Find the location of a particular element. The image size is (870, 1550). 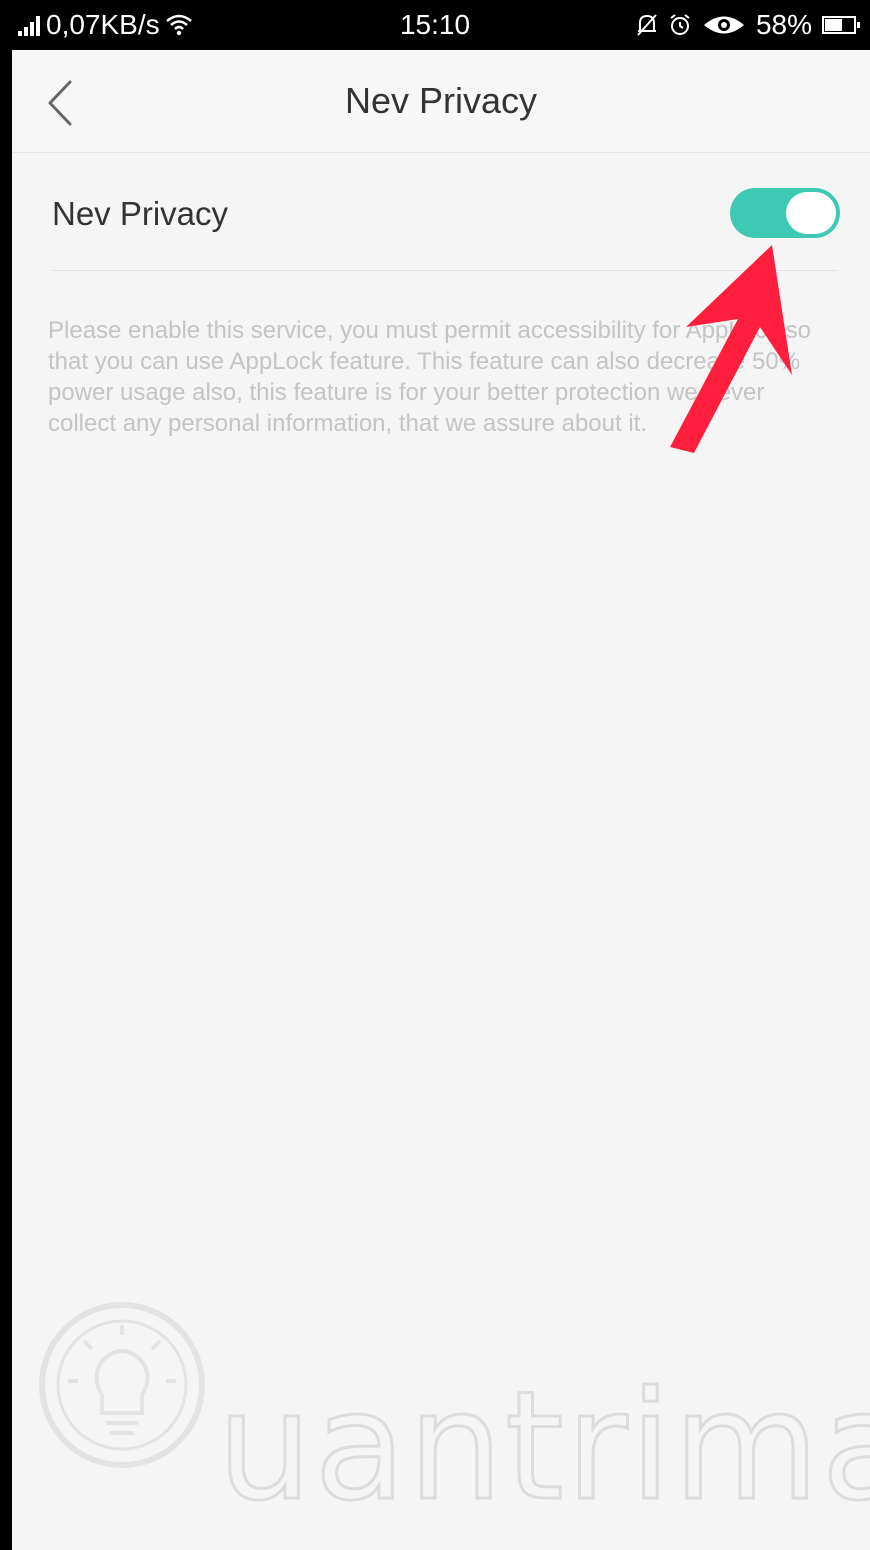

watermark-text: uantrimang is located at coordinates (543, 1447).